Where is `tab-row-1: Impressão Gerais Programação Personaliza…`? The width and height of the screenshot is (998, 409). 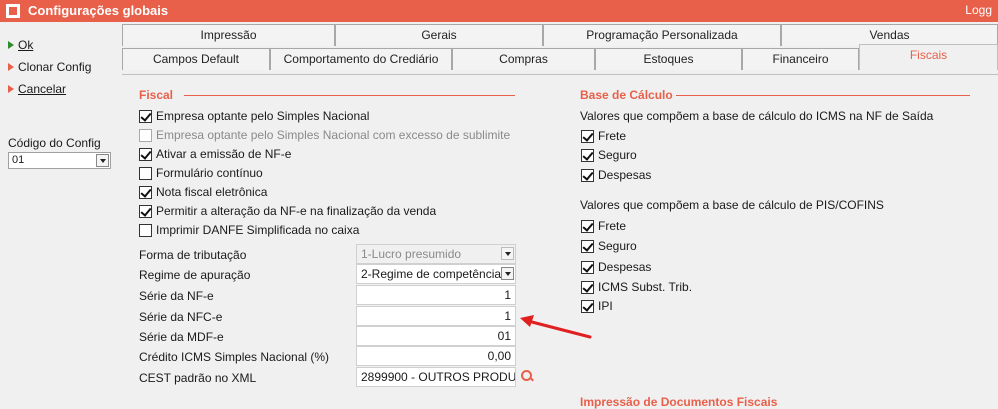 tab-row-1: Impressão Gerais Programação Personaliza… is located at coordinates (560, 35).